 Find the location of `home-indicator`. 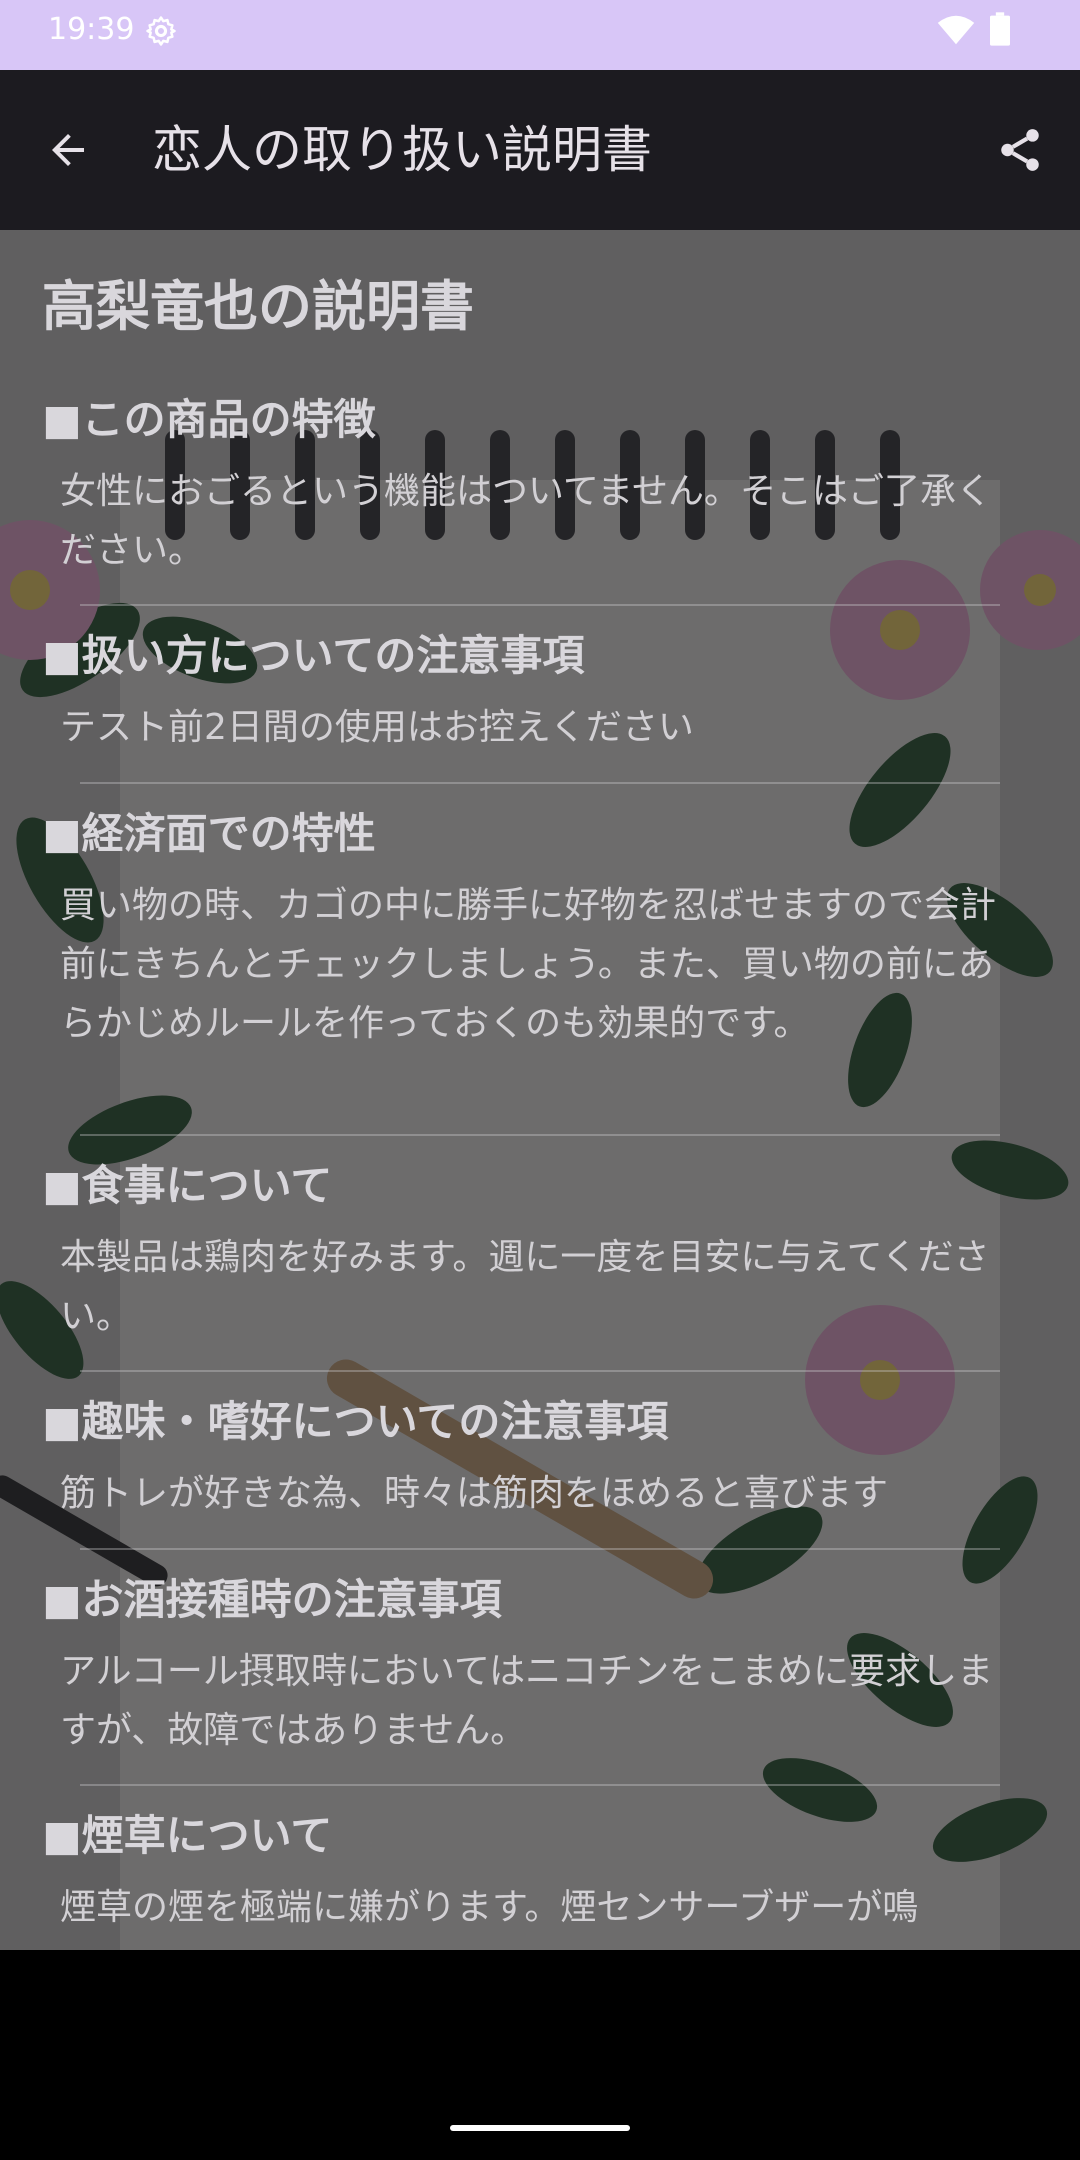

home-indicator is located at coordinates (540, 2128).